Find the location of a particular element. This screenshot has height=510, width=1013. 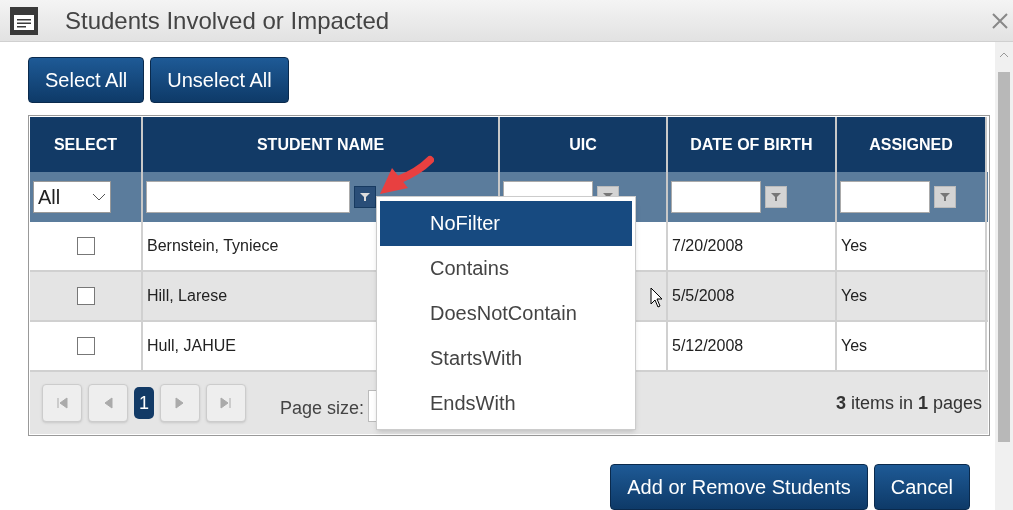

pager-summary: 3 items in 1 pages is located at coordinates (908, 403).